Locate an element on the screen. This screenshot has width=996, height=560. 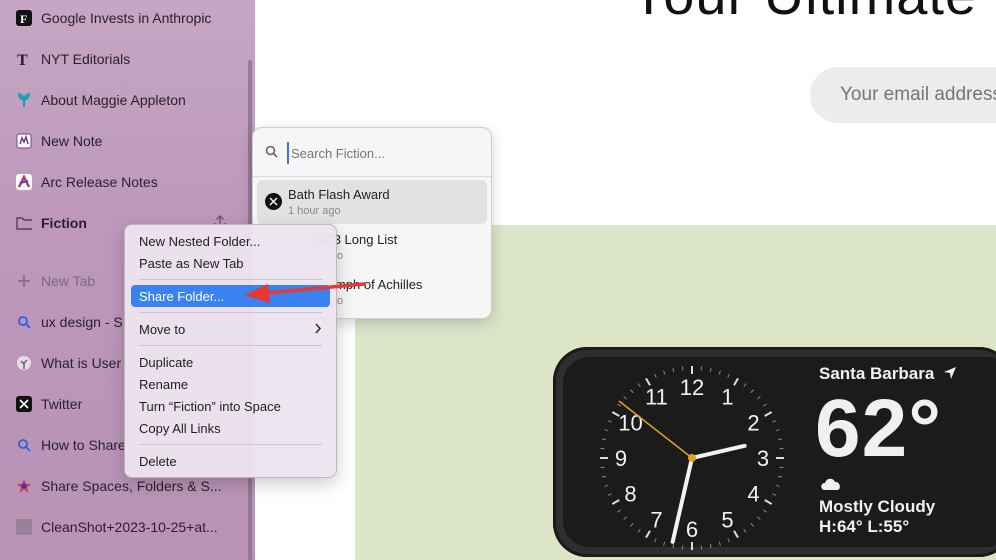
popover-item-title: Bath Flash Award is located at coordinates (339, 194).